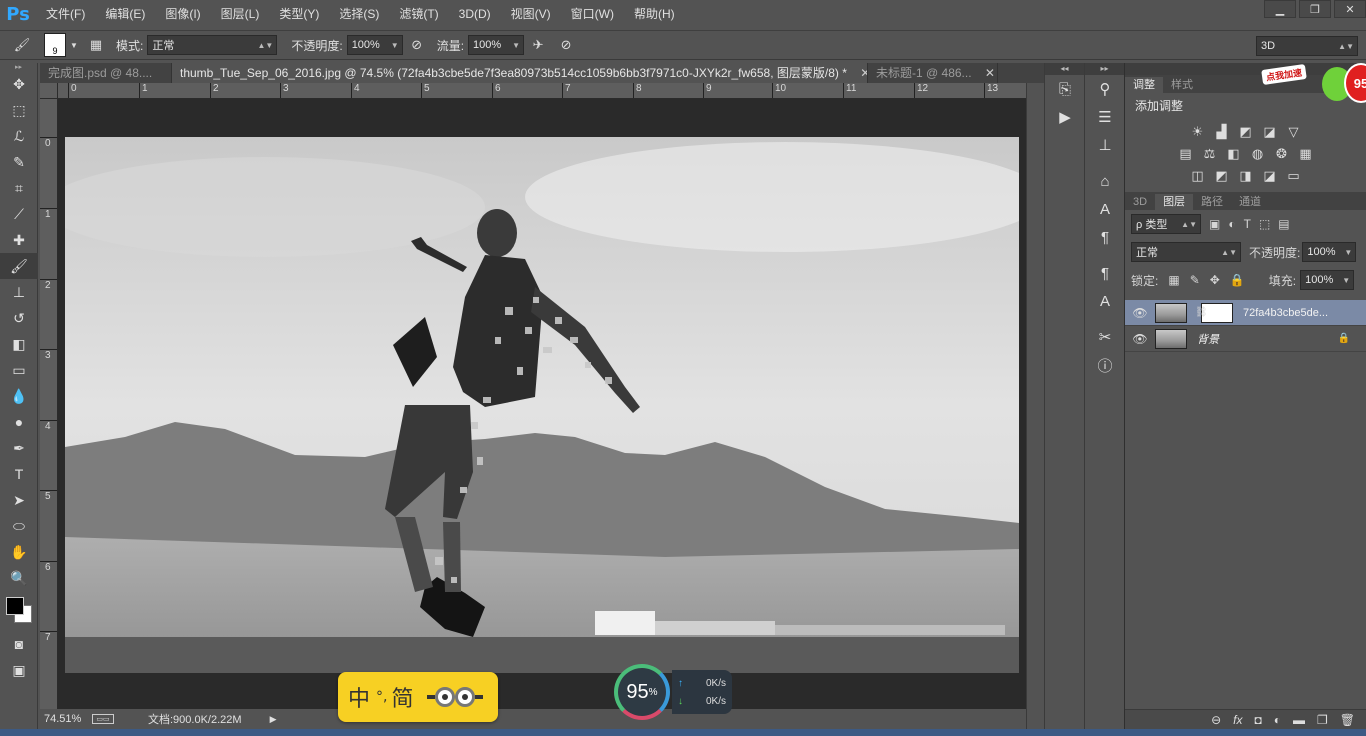 This screenshot has height=736, width=1366. What do you see at coordinates (1237, 720) in the screenshot?
I see `fx-icon: fx` at bounding box center [1237, 720].